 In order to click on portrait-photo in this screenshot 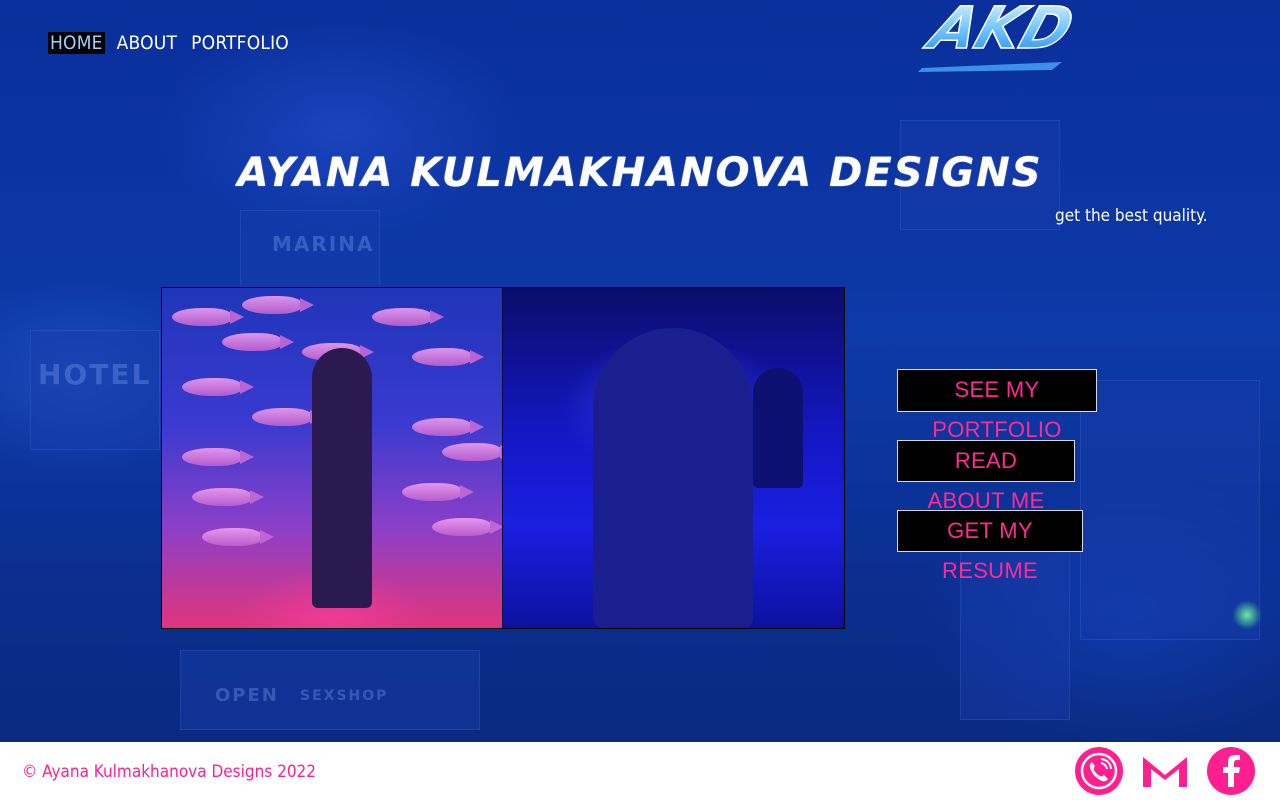, I will do `click(673, 458)`.